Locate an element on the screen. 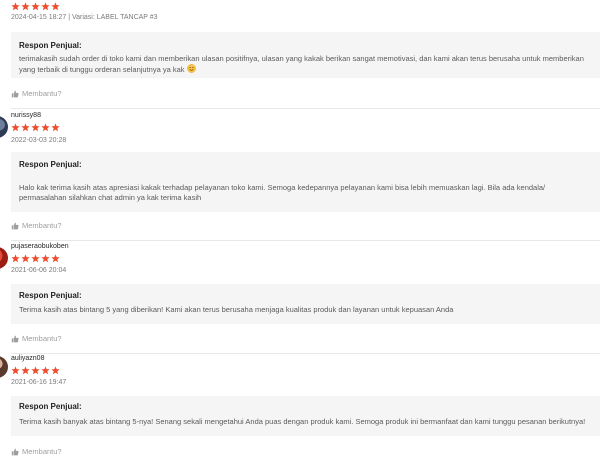  reviewer-username: pujaseraobukoben is located at coordinates (40, 246).